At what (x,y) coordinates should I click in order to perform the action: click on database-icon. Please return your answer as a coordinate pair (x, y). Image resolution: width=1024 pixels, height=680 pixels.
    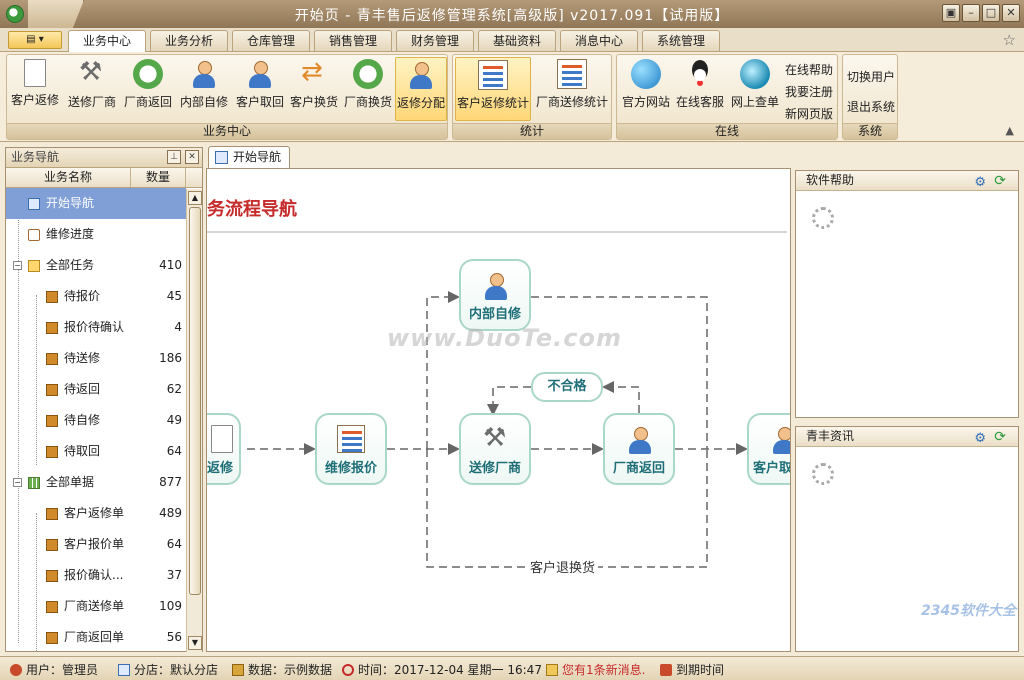
    Looking at the image, I should click on (238, 670).